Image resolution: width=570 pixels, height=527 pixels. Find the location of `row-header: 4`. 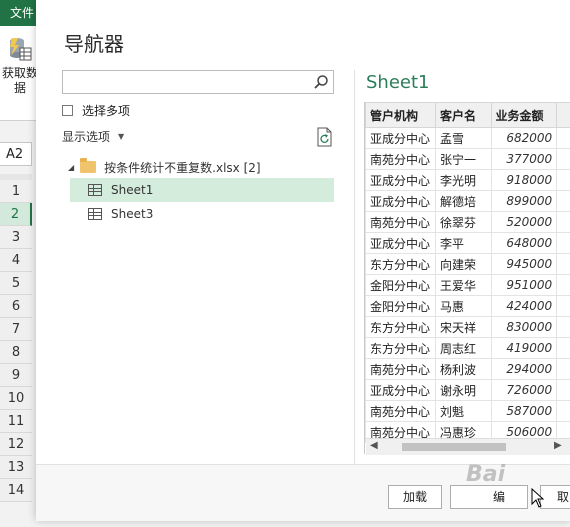

row-header: 4 is located at coordinates (16, 260).